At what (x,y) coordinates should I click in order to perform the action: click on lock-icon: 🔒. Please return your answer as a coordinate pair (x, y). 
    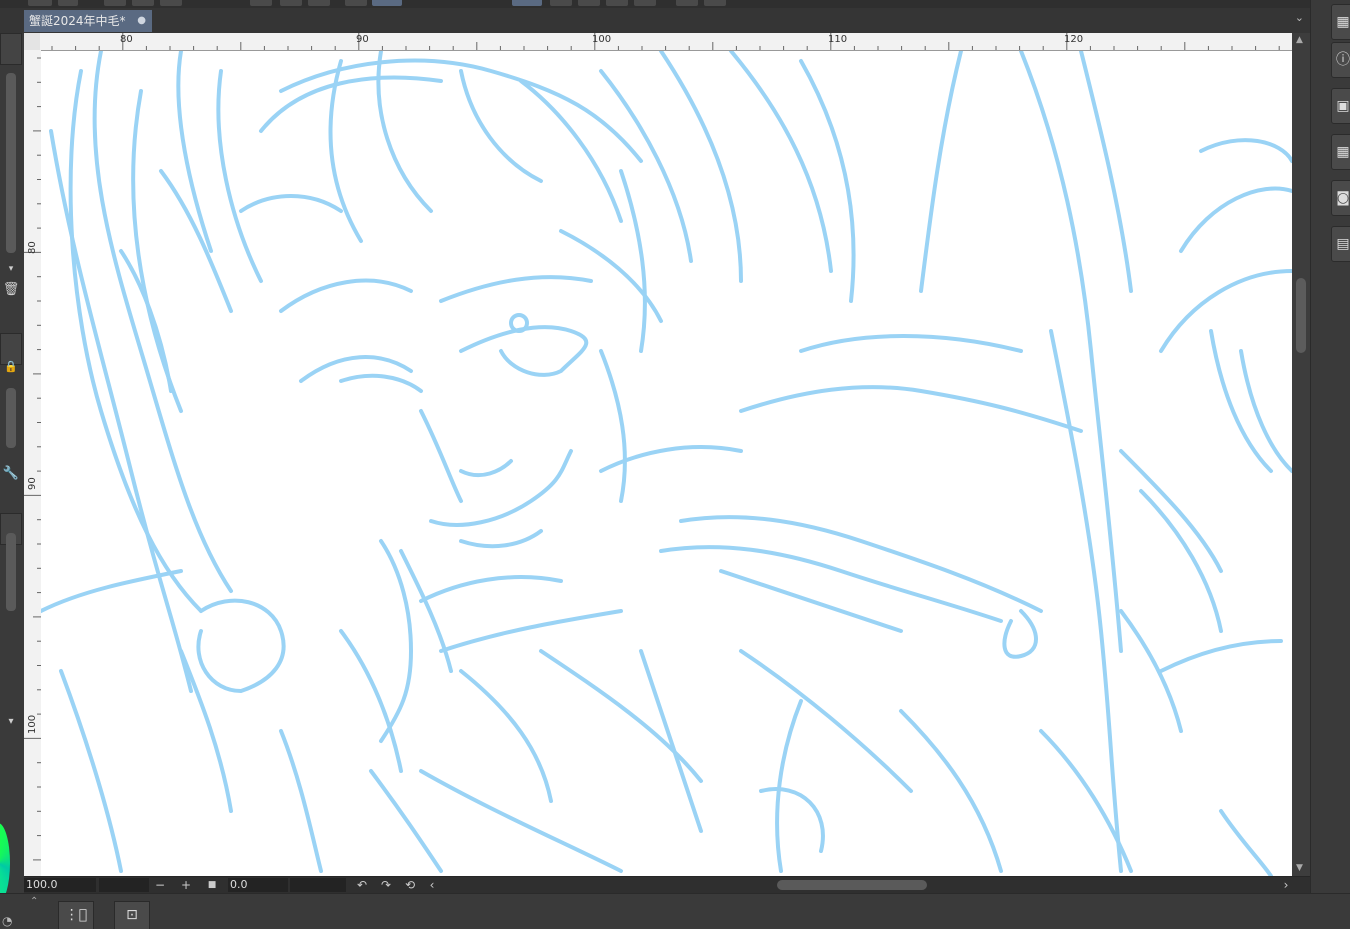
    Looking at the image, I should click on (11, 367).